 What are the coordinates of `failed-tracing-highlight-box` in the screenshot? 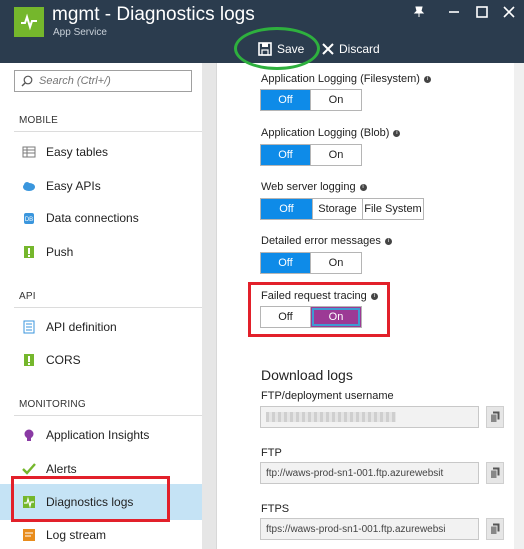 It's located at (319, 309).